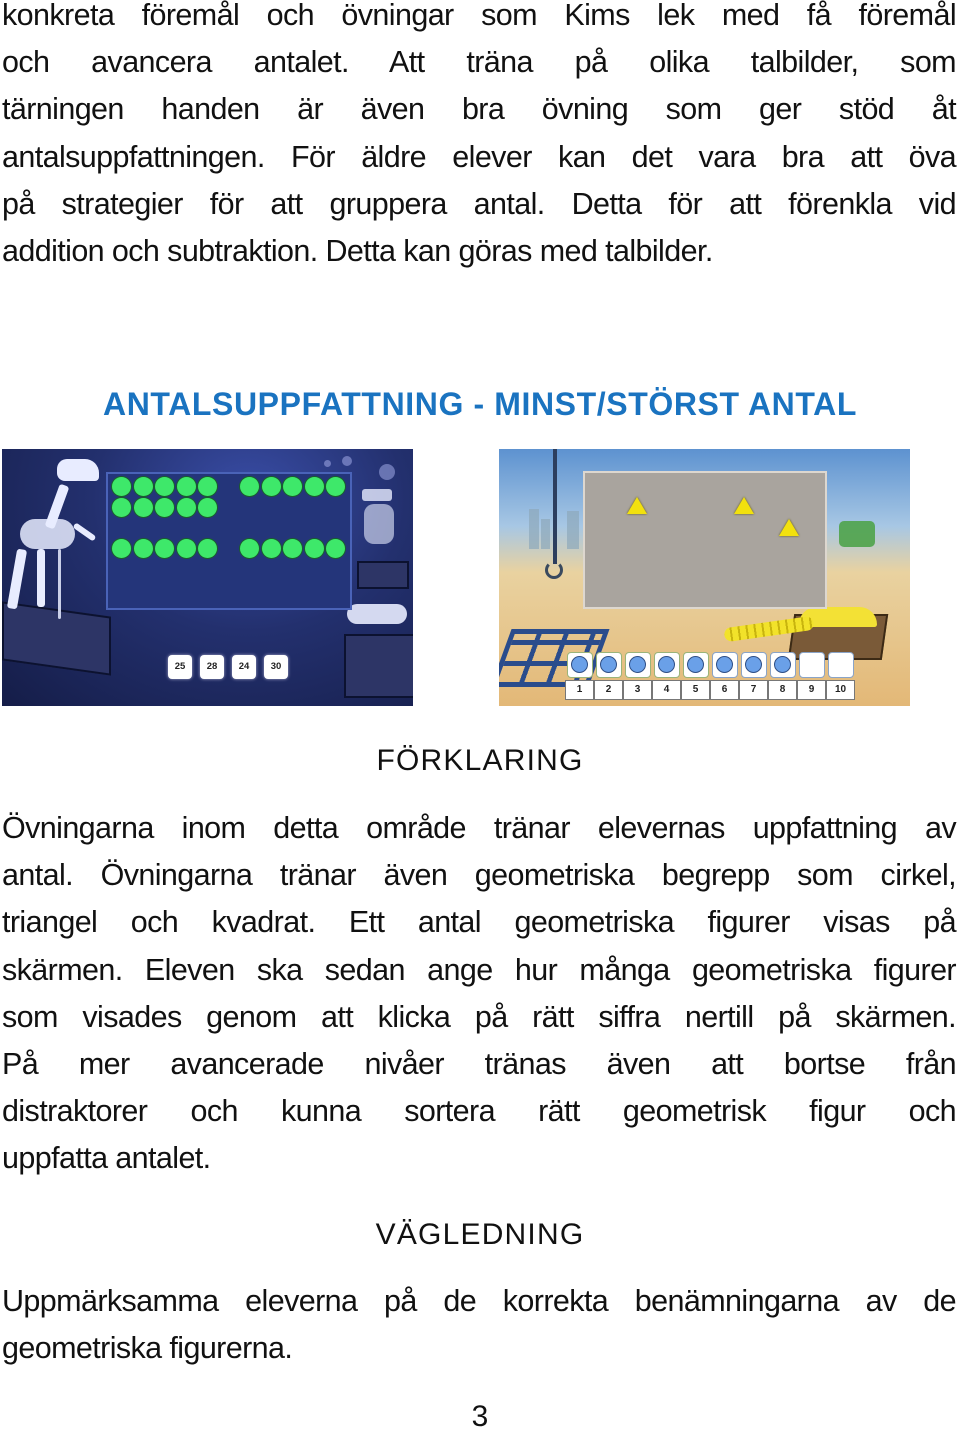 This screenshot has width=960, height=1436. Describe the element at coordinates (840, 690) in the screenshot. I see `number-button: 10` at that location.